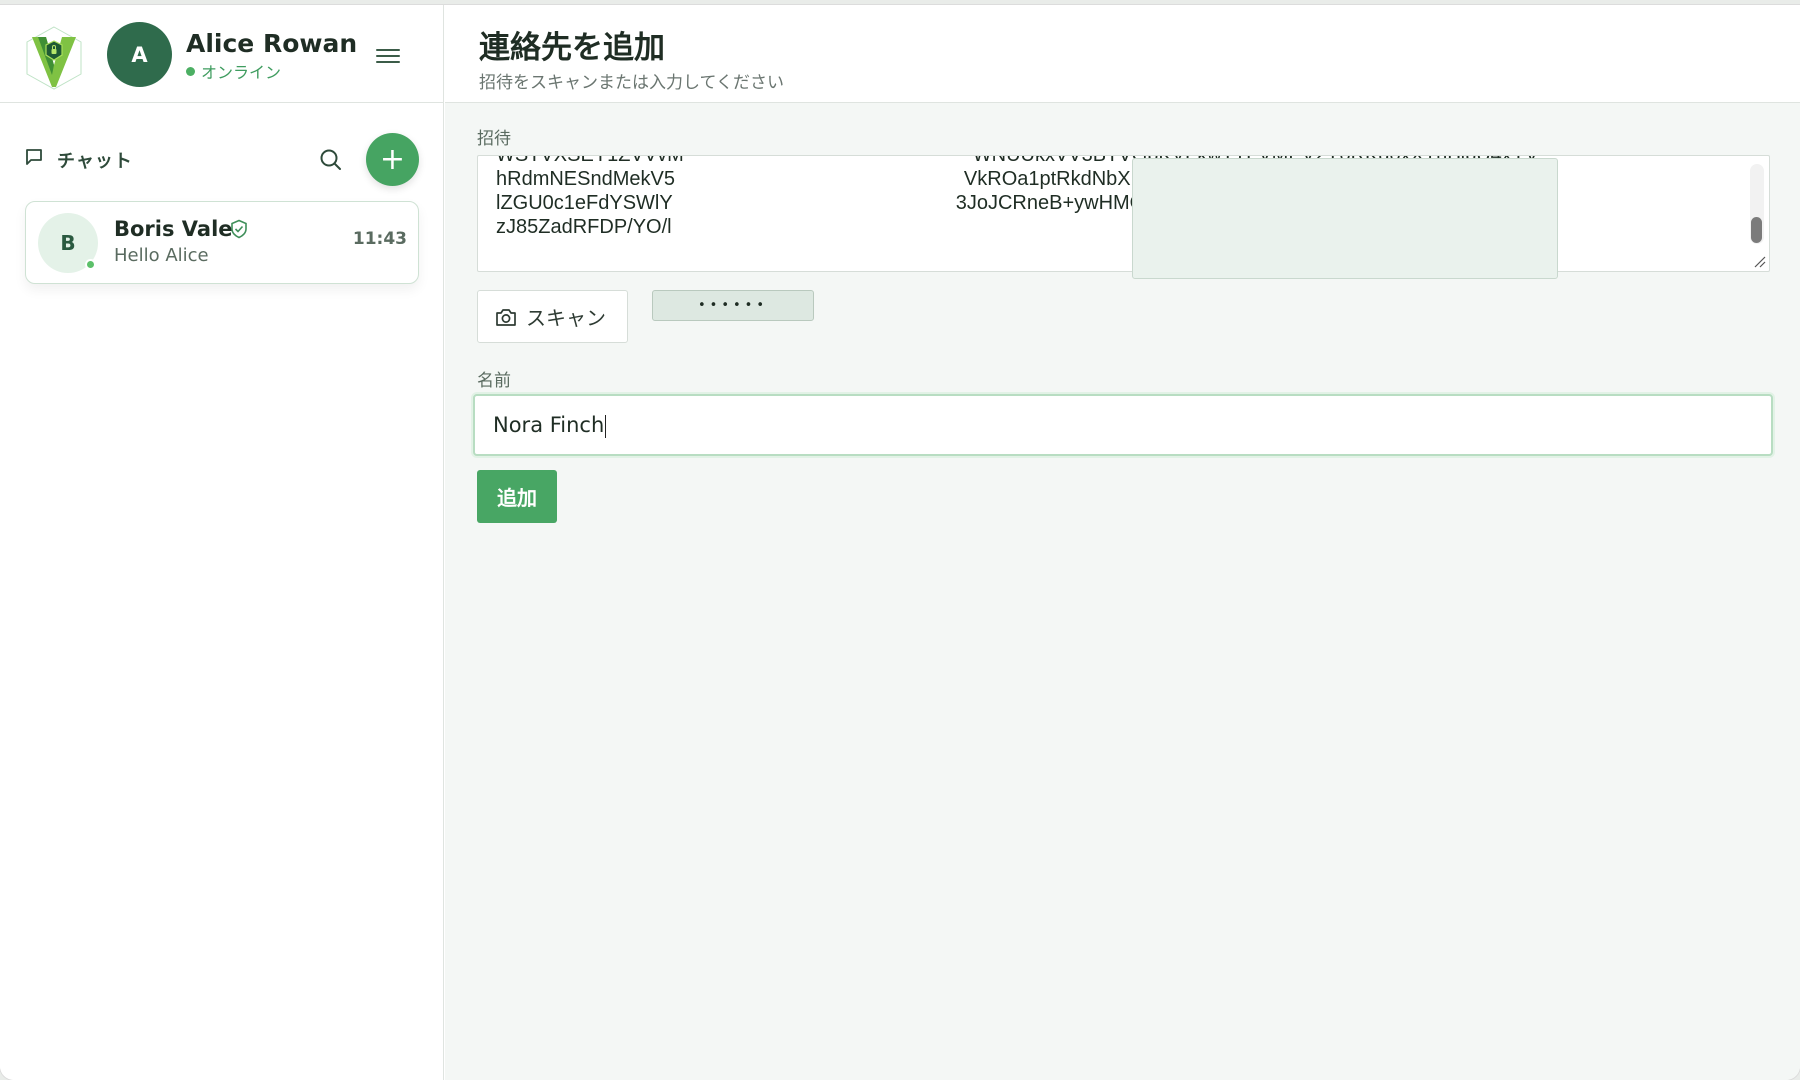  What do you see at coordinates (494, 381) in the screenshot?
I see `name-label: 名前` at bounding box center [494, 381].